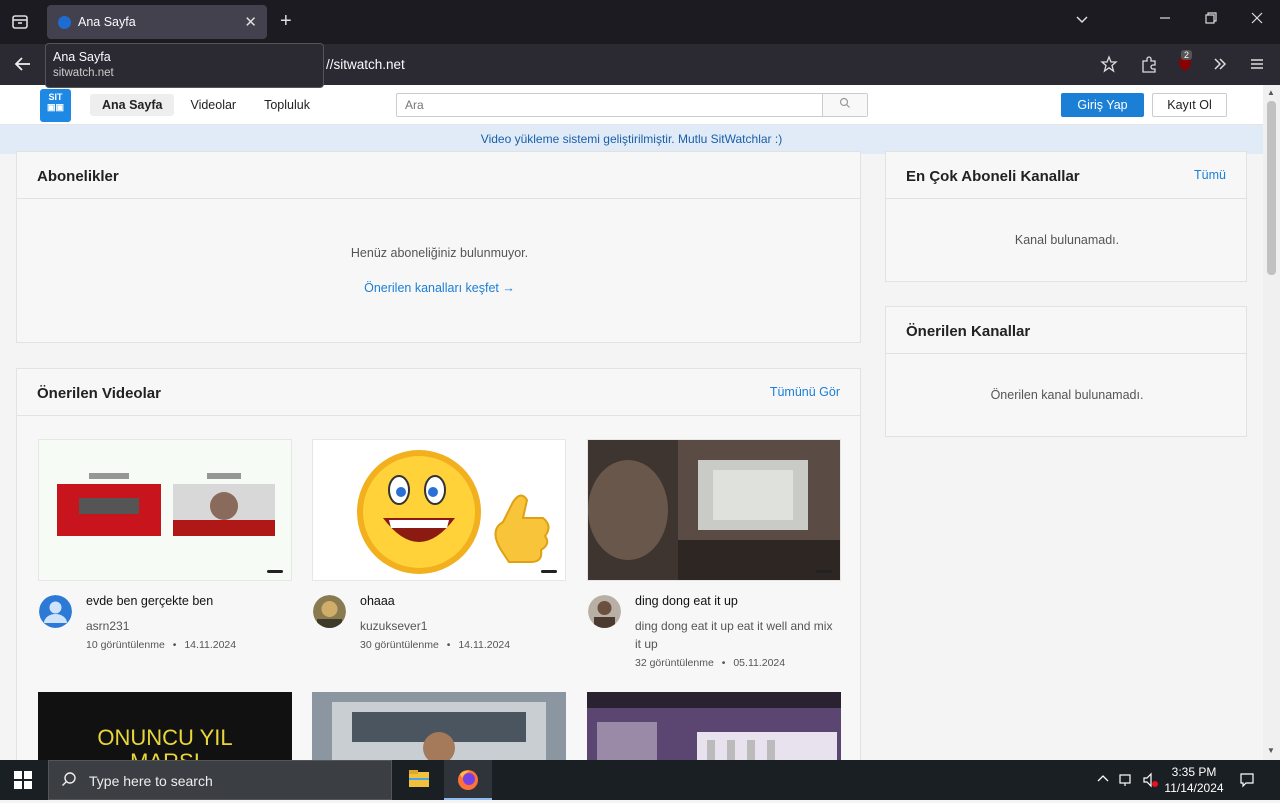  What do you see at coordinates (1067, 395) in the screenshot?
I see `recommended-channels-empty: Önerilen kanal bulunamadı.` at bounding box center [1067, 395].